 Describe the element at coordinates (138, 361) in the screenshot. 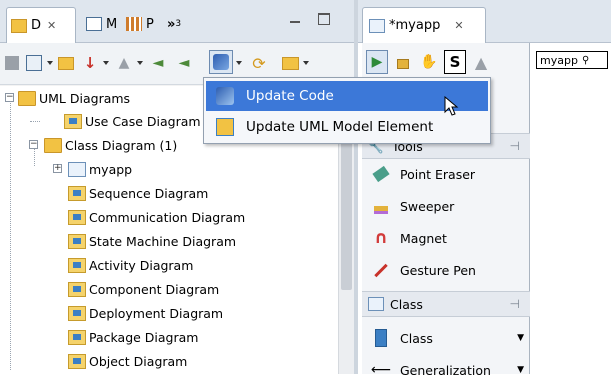

I see `tree-item-label: Object Diagram` at that location.